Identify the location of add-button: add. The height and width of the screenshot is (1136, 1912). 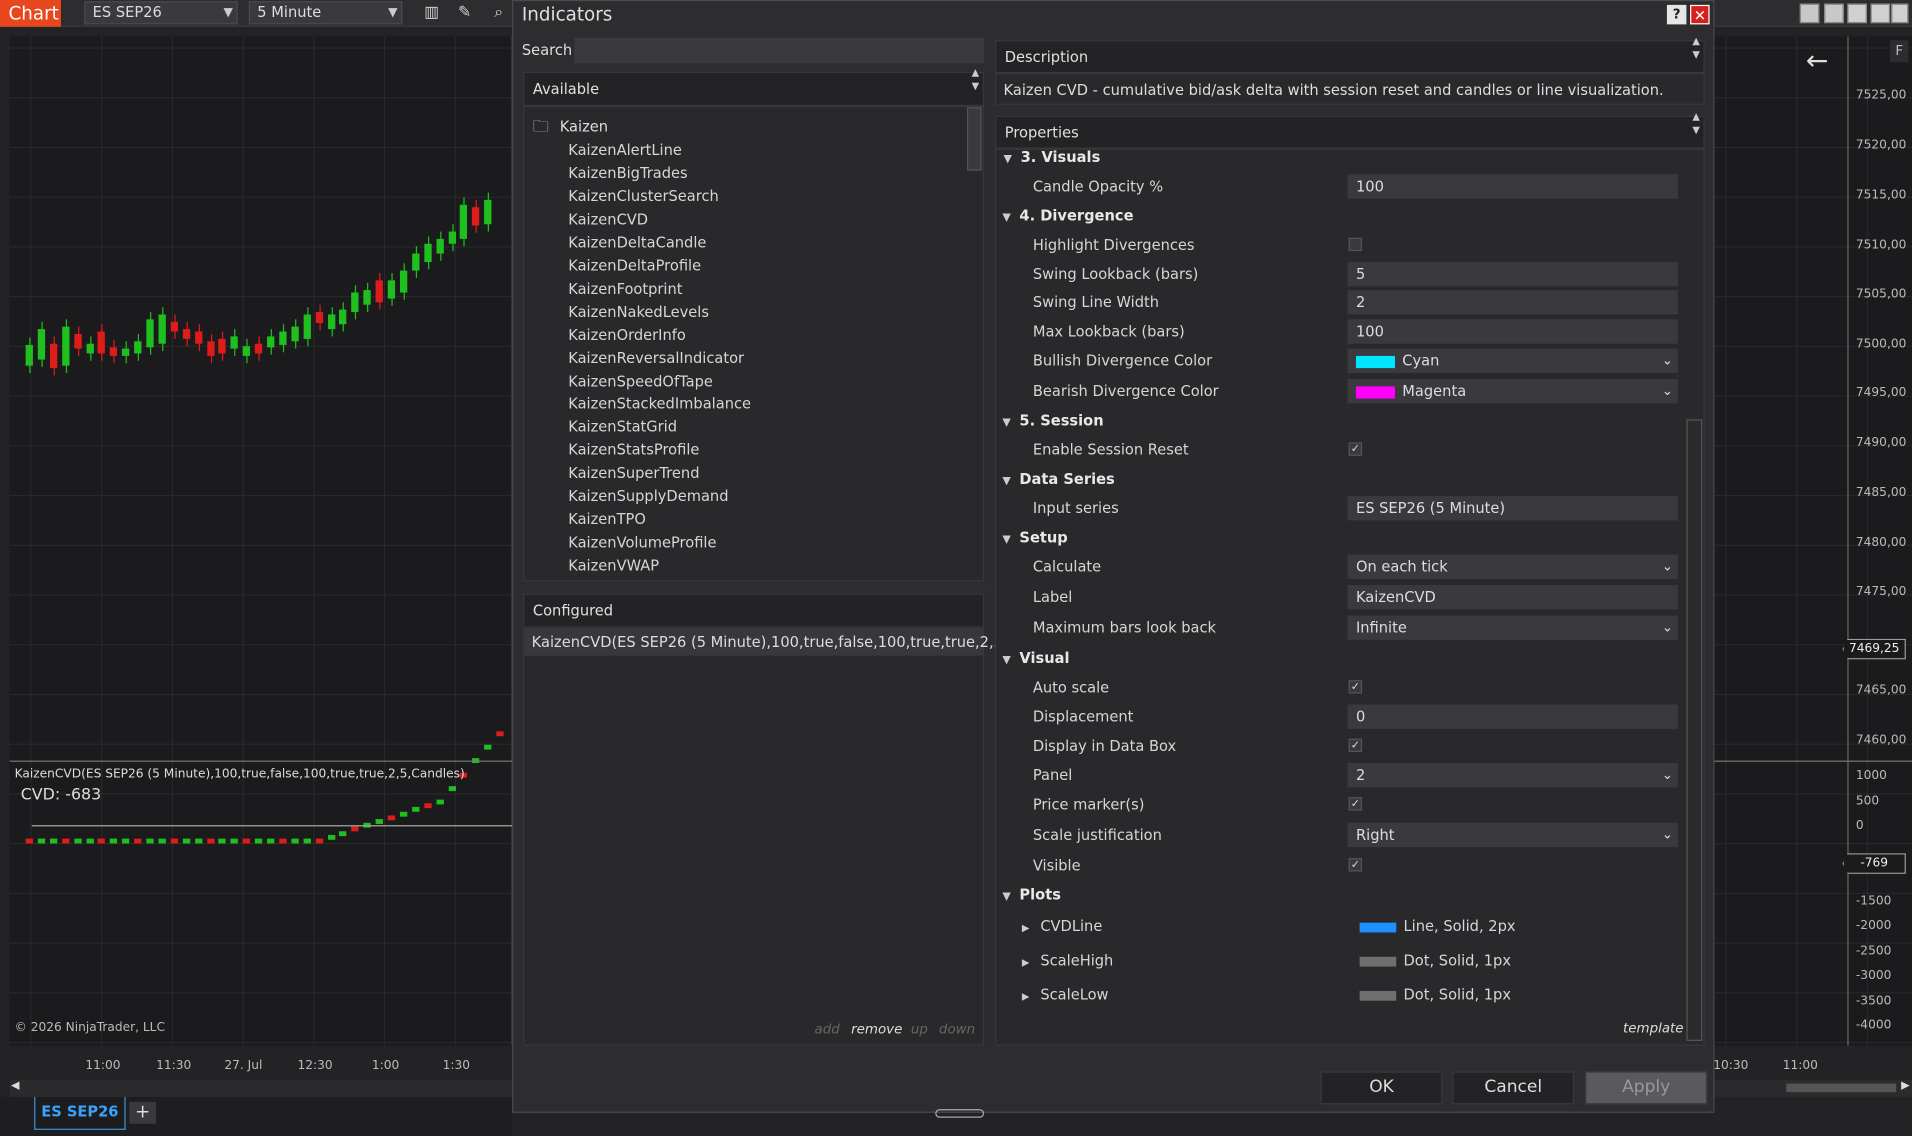
(827, 1029).